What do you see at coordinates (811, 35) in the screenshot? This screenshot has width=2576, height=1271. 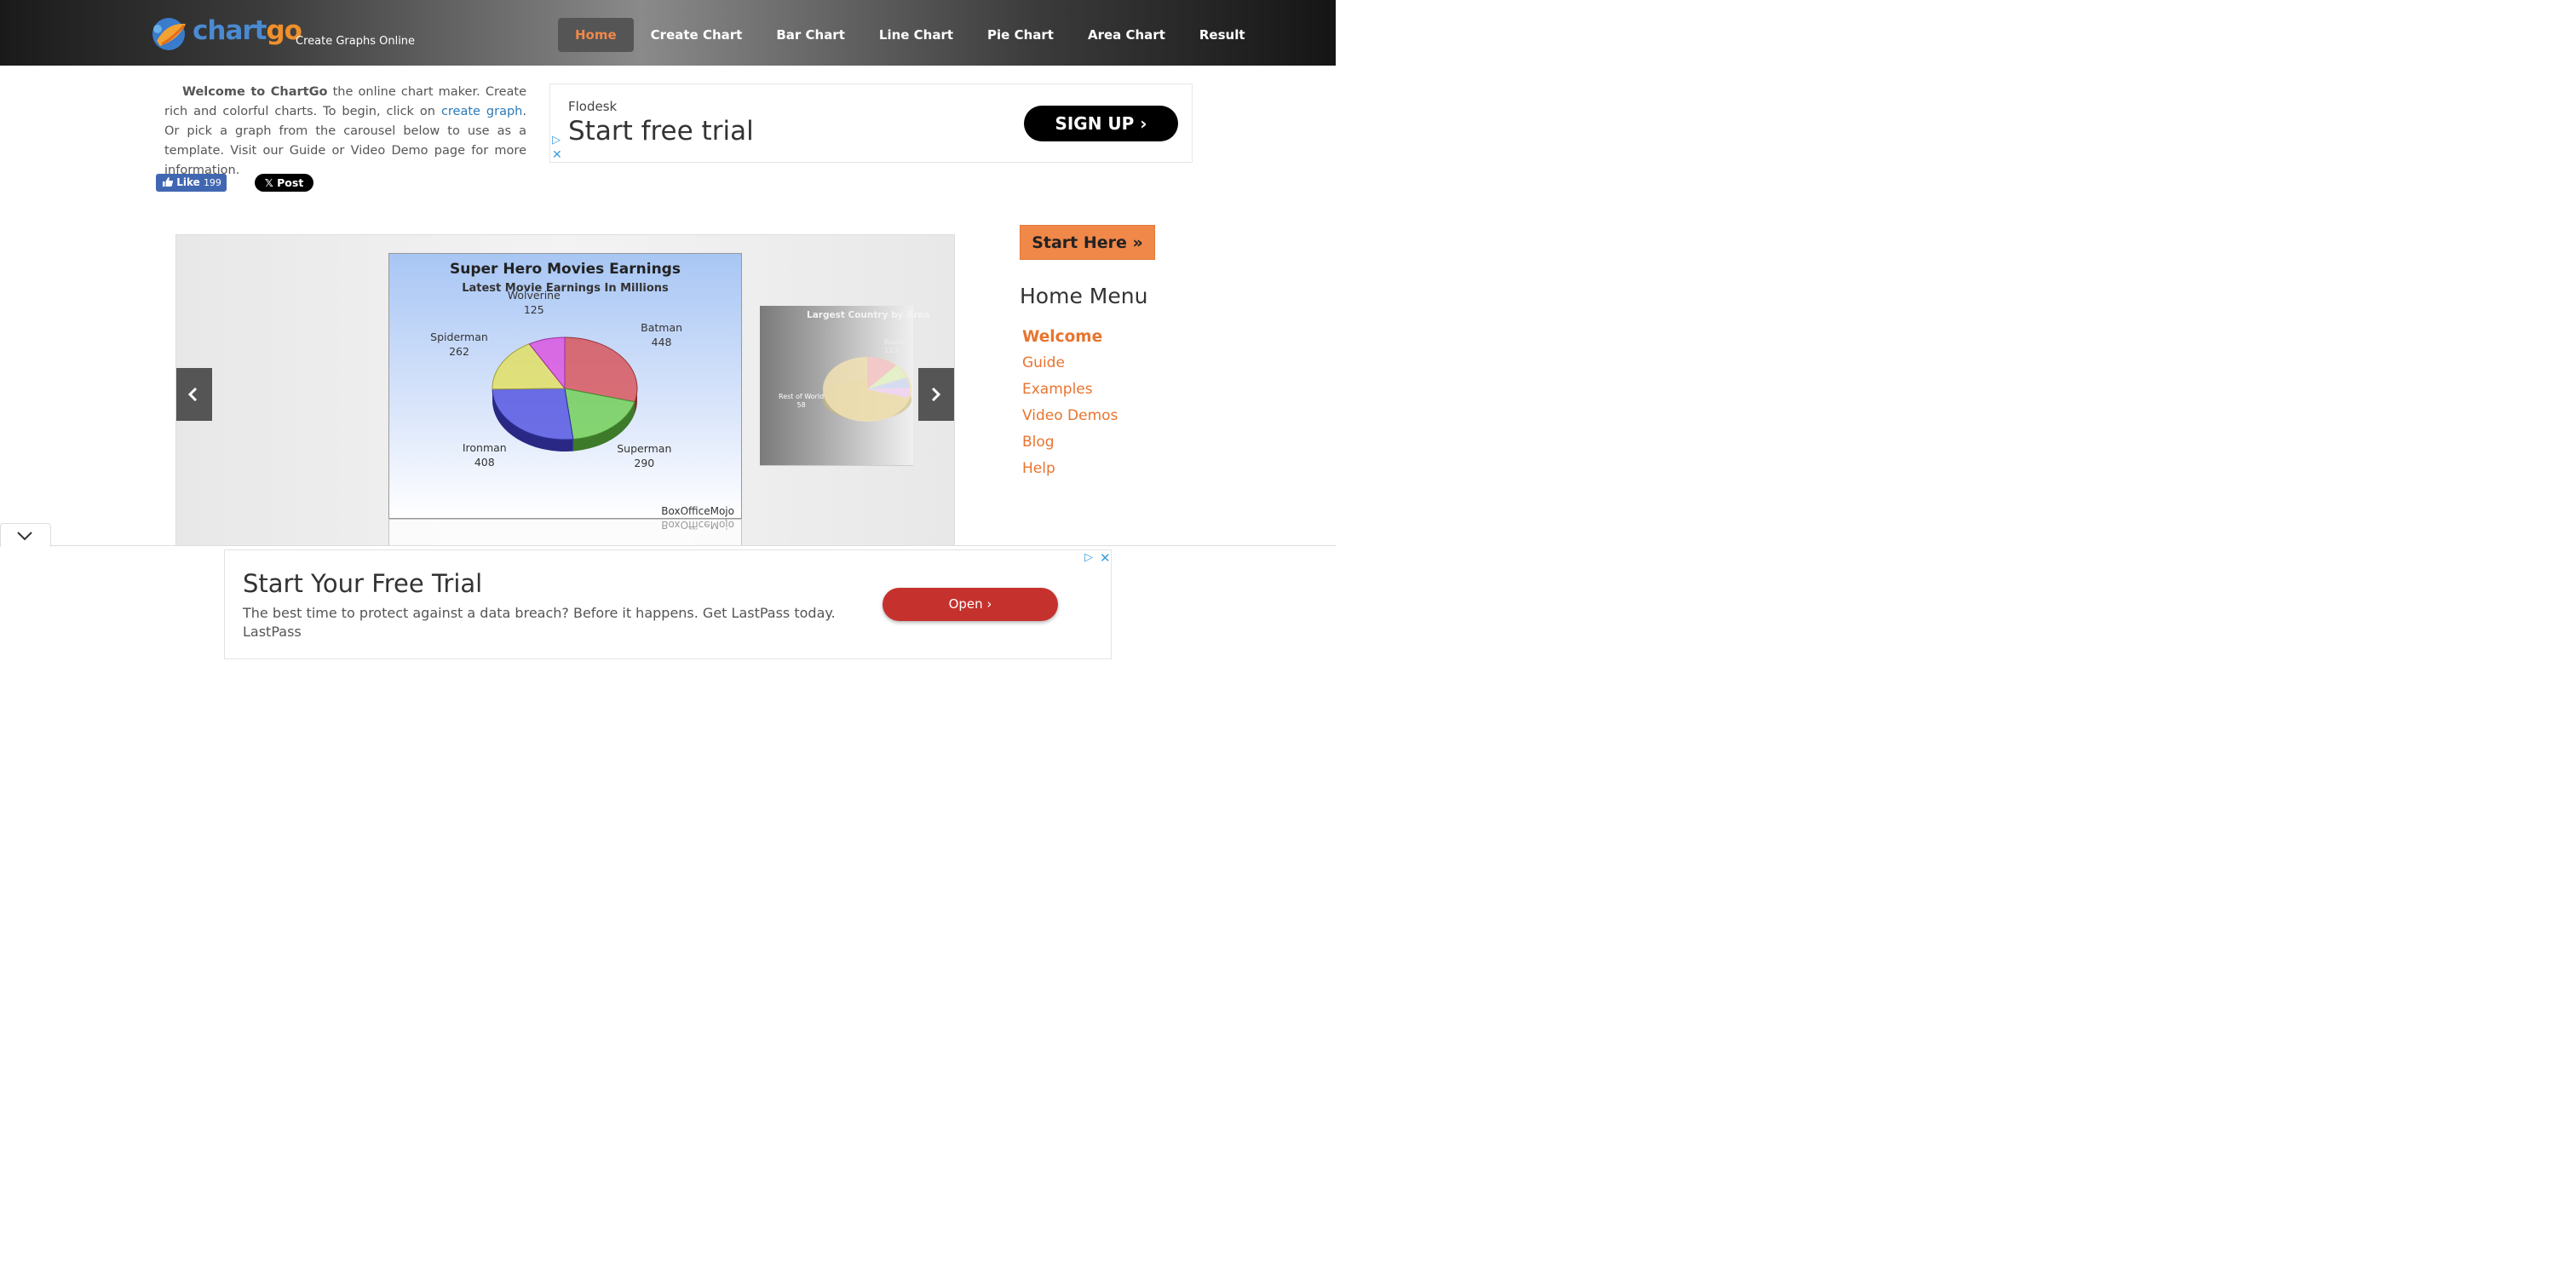 I see `nav-bar-chart: Bar Chart` at bounding box center [811, 35].